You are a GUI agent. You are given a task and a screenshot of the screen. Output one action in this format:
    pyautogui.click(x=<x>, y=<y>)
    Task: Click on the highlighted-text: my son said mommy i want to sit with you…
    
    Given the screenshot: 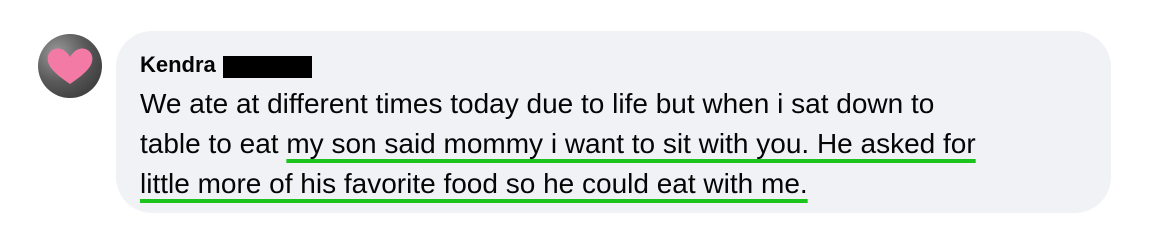 What is the action you would take?
    pyautogui.click(x=631, y=143)
    